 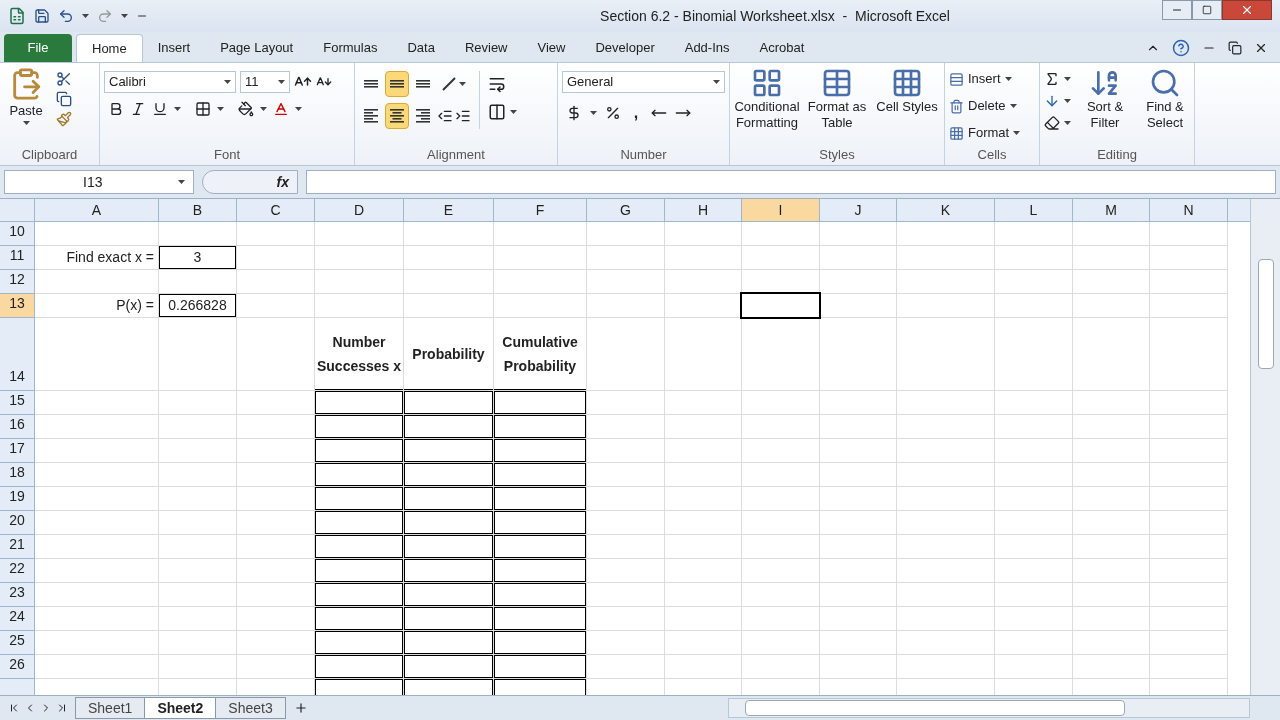 What do you see at coordinates (421, 48) in the screenshot?
I see `ribbon-tab: Data` at bounding box center [421, 48].